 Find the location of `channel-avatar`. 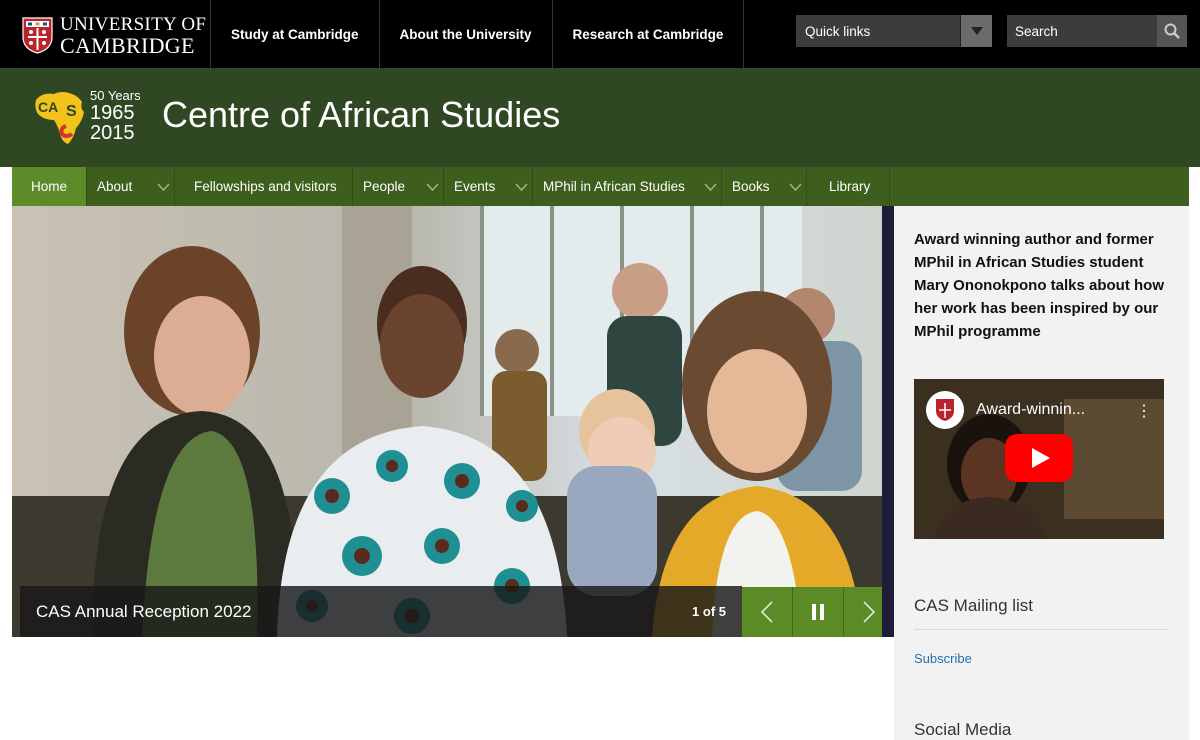

channel-avatar is located at coordinates (945, 410).